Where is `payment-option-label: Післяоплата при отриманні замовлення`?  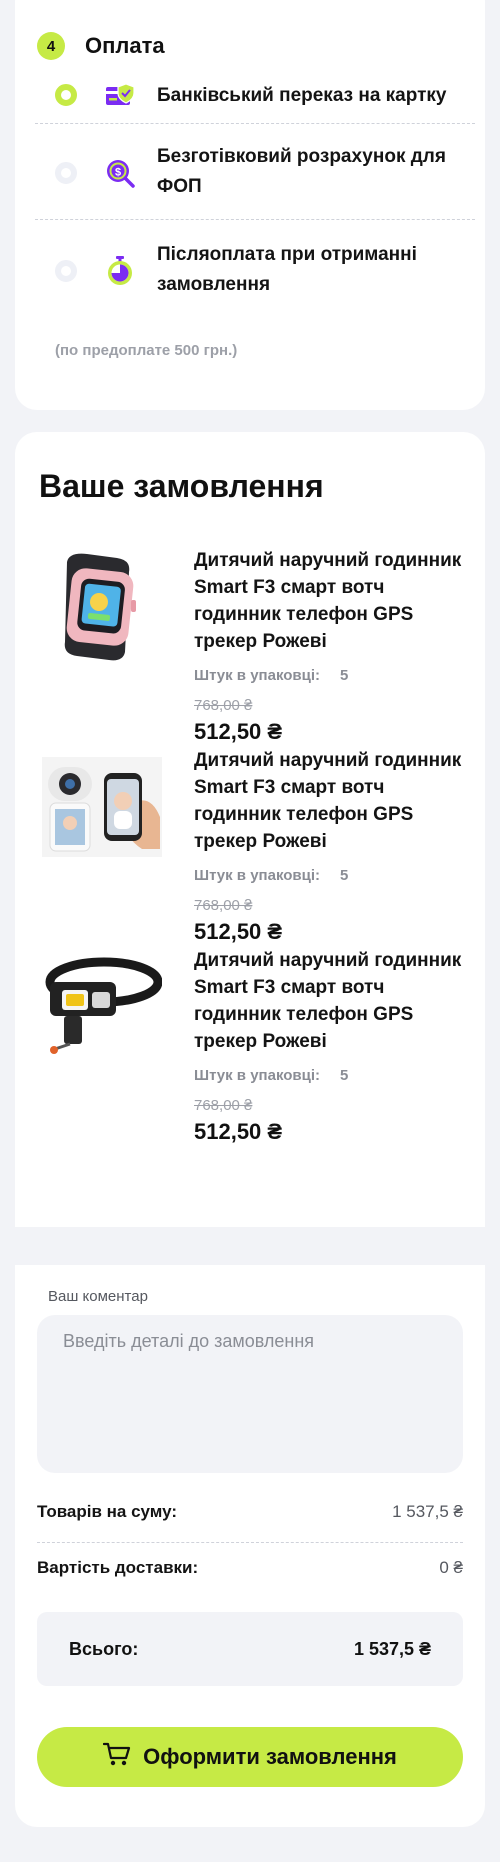 payment-option-label: Післяоплата при отриманні замовлення is located at coordinates (287, 269).